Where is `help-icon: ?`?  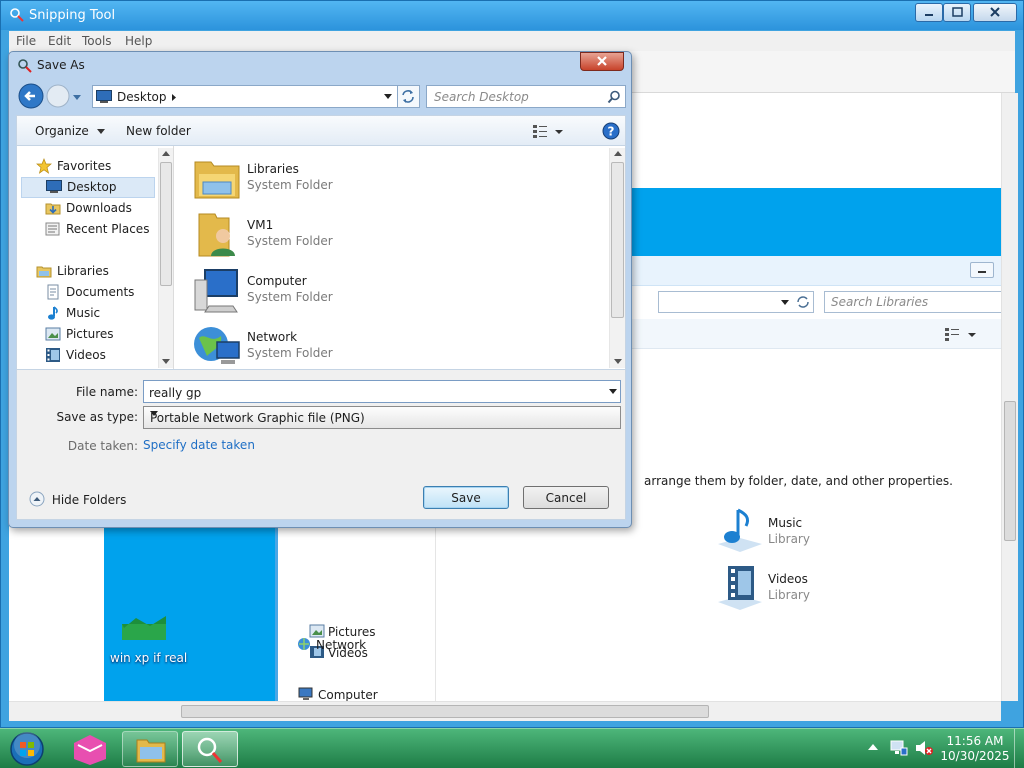
help-icon: ? is located at coordinates (611, 131).